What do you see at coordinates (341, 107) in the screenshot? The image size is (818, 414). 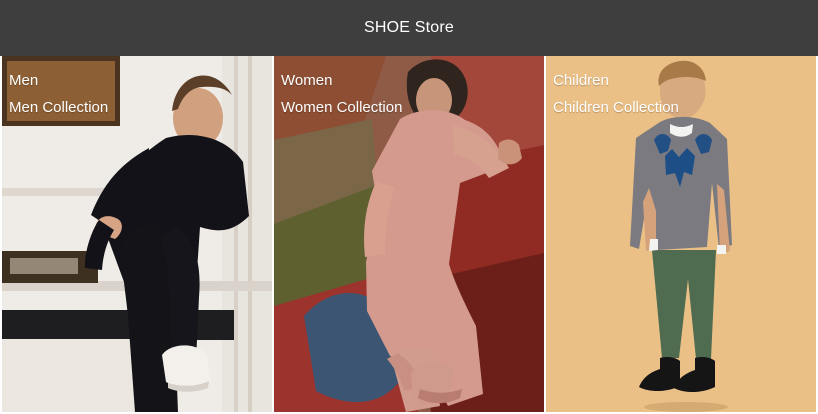 I see `women-collection-link: Women Collection` at bounding box center [341, 107].